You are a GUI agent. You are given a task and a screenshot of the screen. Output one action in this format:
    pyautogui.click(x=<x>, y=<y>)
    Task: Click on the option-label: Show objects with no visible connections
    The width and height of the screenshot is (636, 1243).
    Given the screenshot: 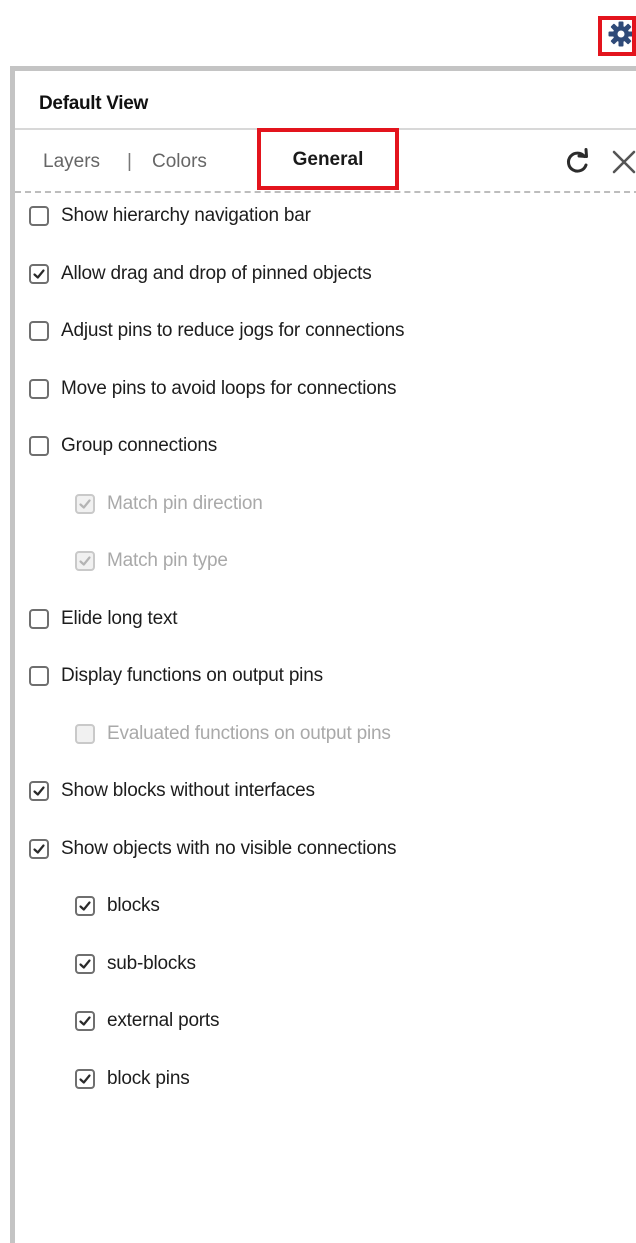 What is the action you would take?
    pyautogui.click(x=229, y=848)
    